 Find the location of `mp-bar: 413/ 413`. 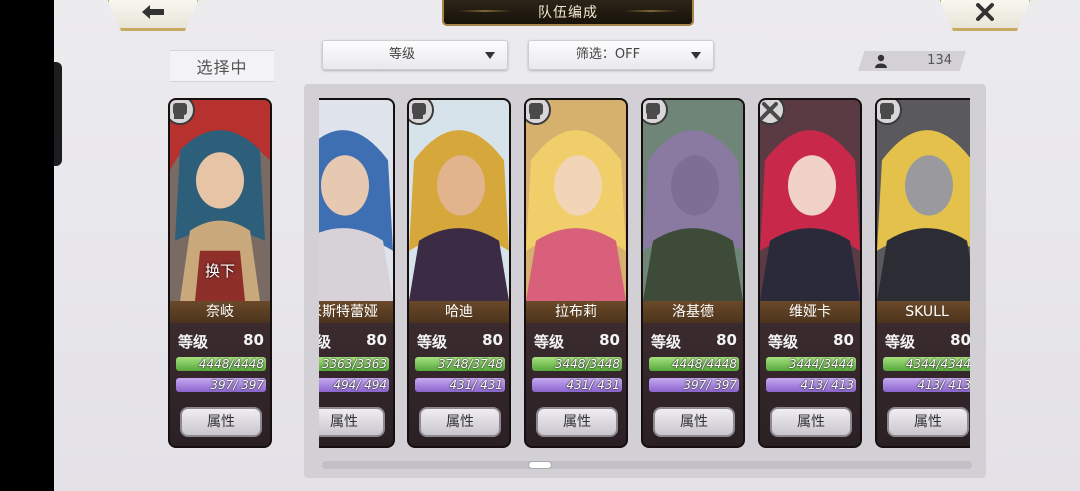

mp-bar: 413/ 413 is located at coordinates (926, 385).